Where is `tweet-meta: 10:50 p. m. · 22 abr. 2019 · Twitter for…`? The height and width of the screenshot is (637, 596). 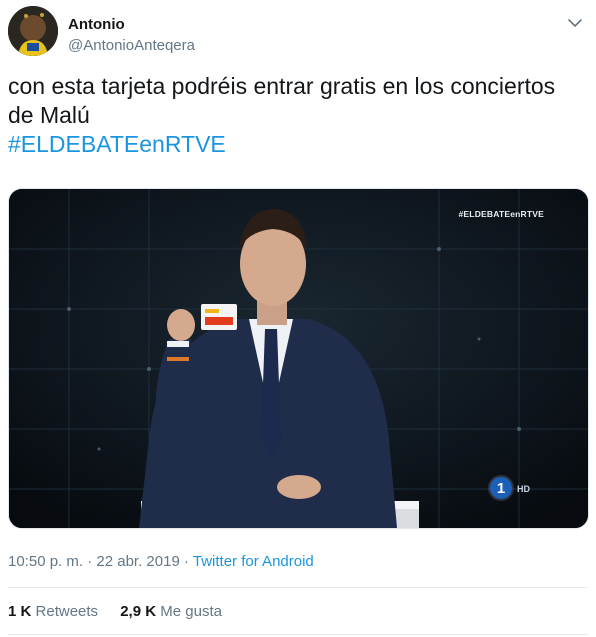
tweet-meta: 10:50 p. m. · 22 abr. 2019 · Twitter for… is located at coordinates (161, 561).